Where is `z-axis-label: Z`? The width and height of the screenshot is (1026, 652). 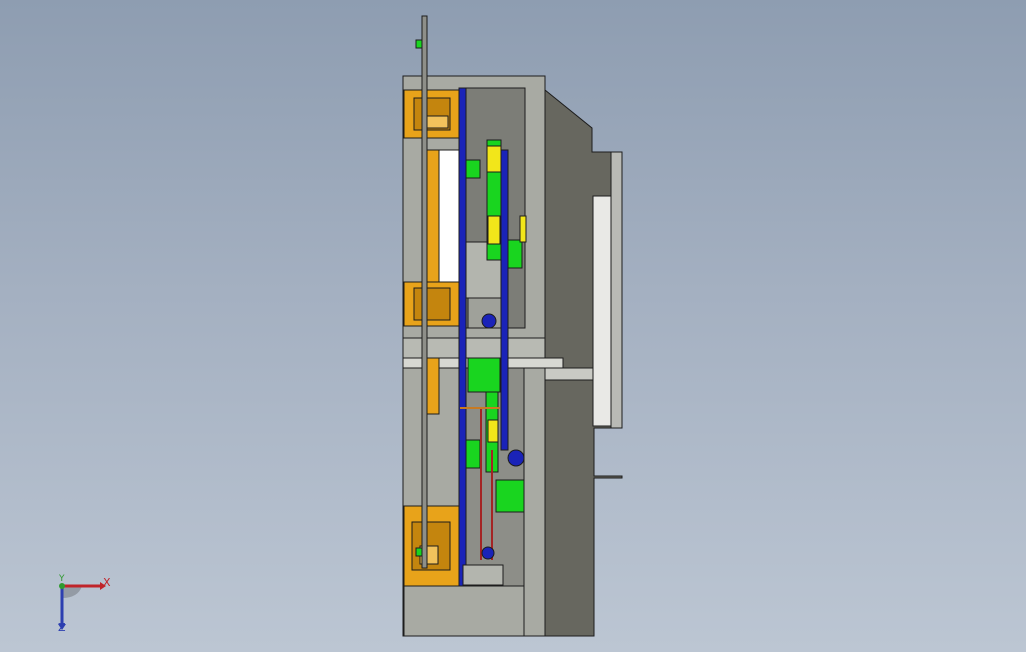 z-axis-label: Z is located at coordinates (62, 627).